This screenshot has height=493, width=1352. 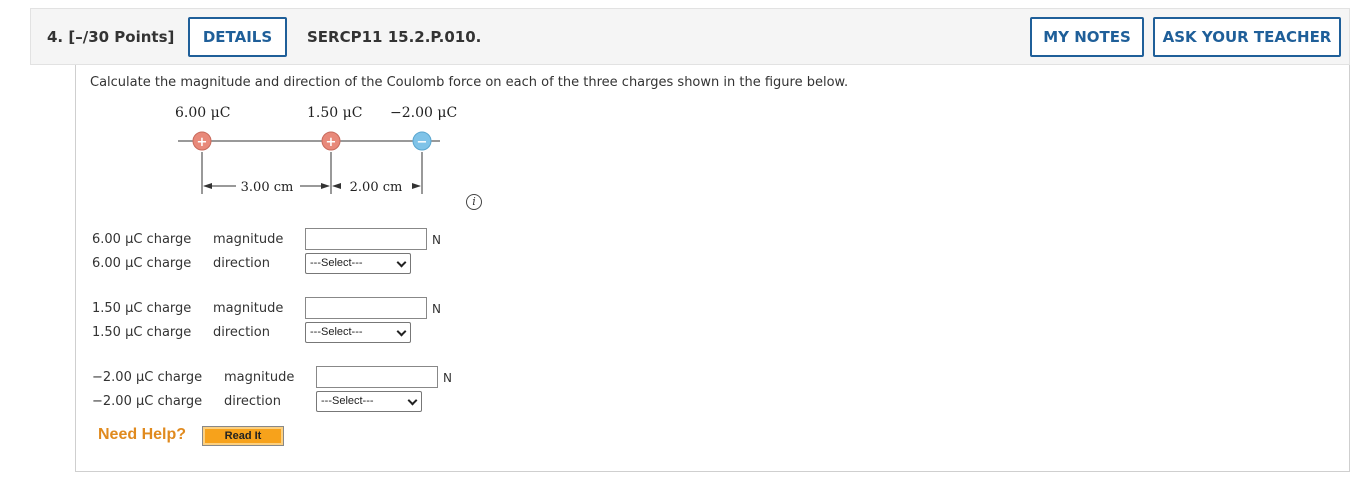 I want to click on question-number: 4. [–/30 Points], so click(x=111, y=37).